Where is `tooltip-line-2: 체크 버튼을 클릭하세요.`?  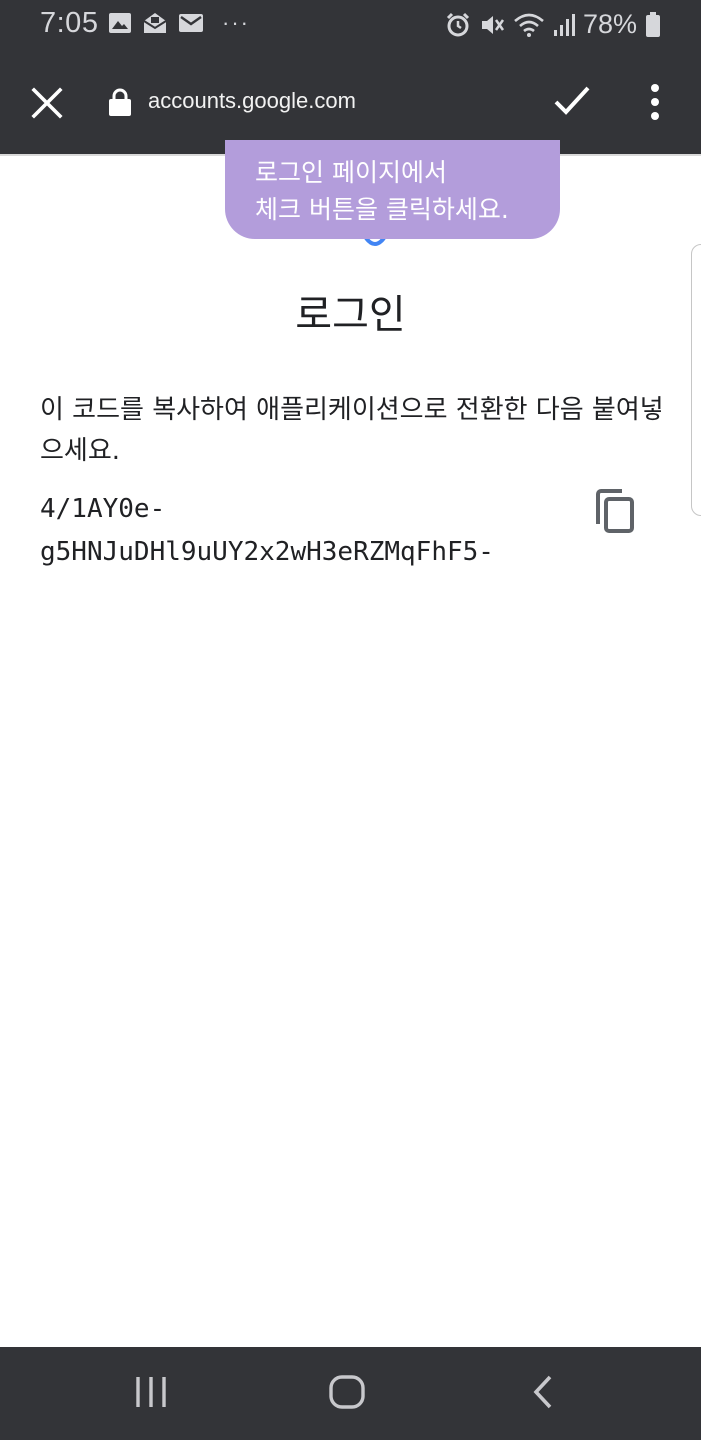 tooltip-line-2: 체크 버튼을 클릭하세요. is located at coordinates (382, 209).